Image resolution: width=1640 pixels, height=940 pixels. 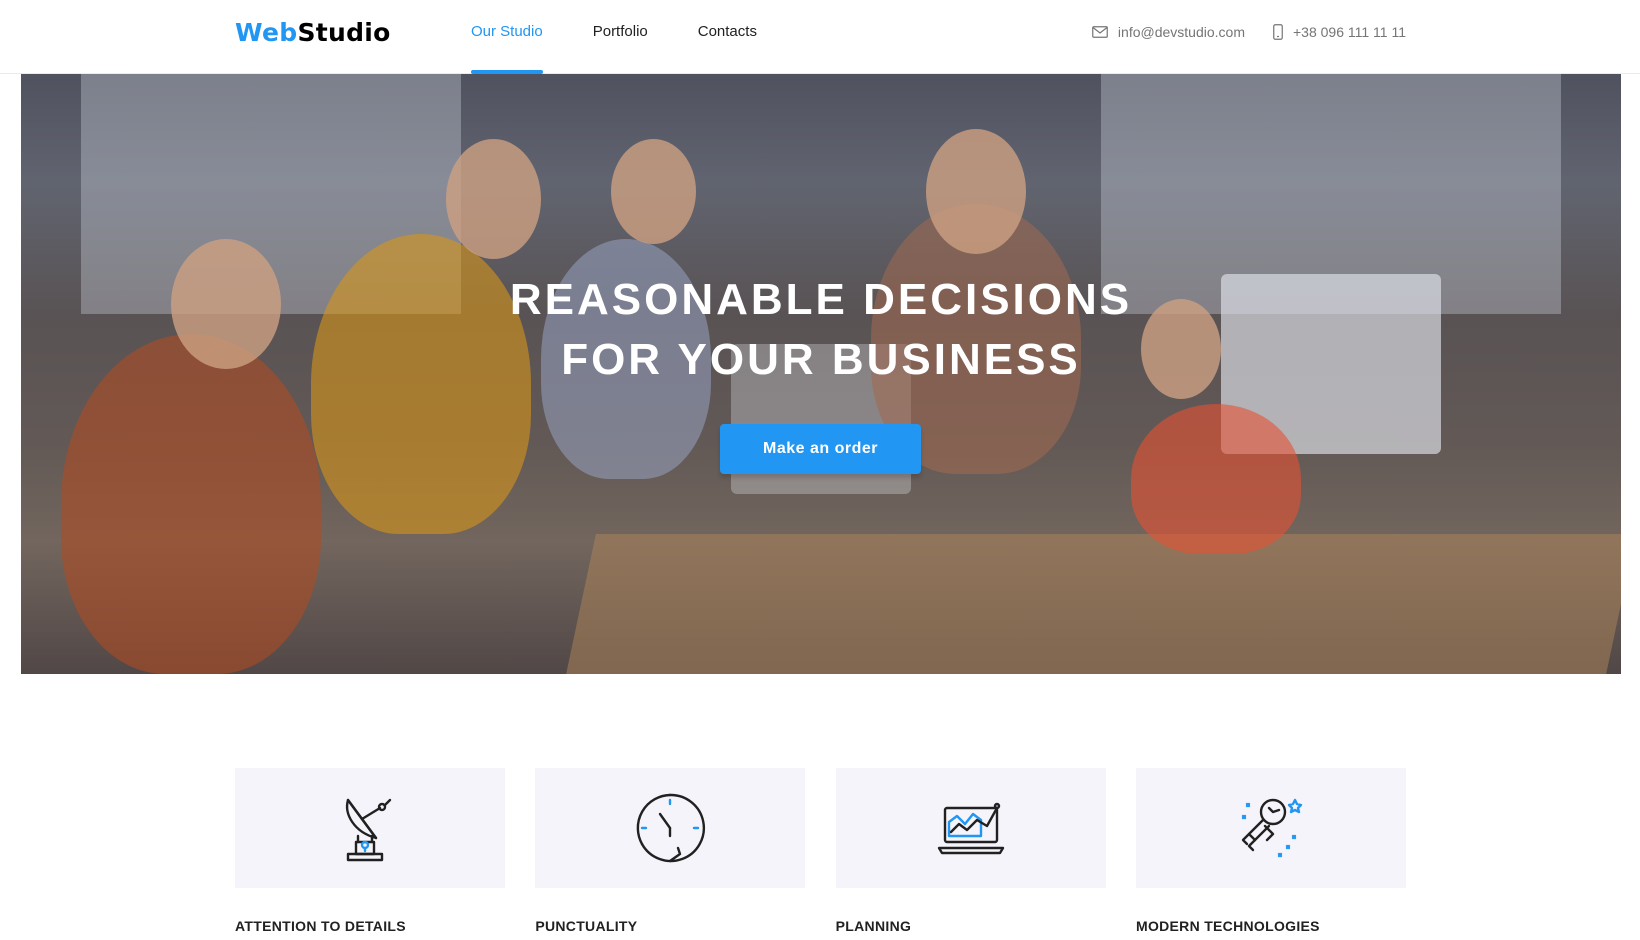 I want to click on logo: WebStudio, so click(x=313, y=33).